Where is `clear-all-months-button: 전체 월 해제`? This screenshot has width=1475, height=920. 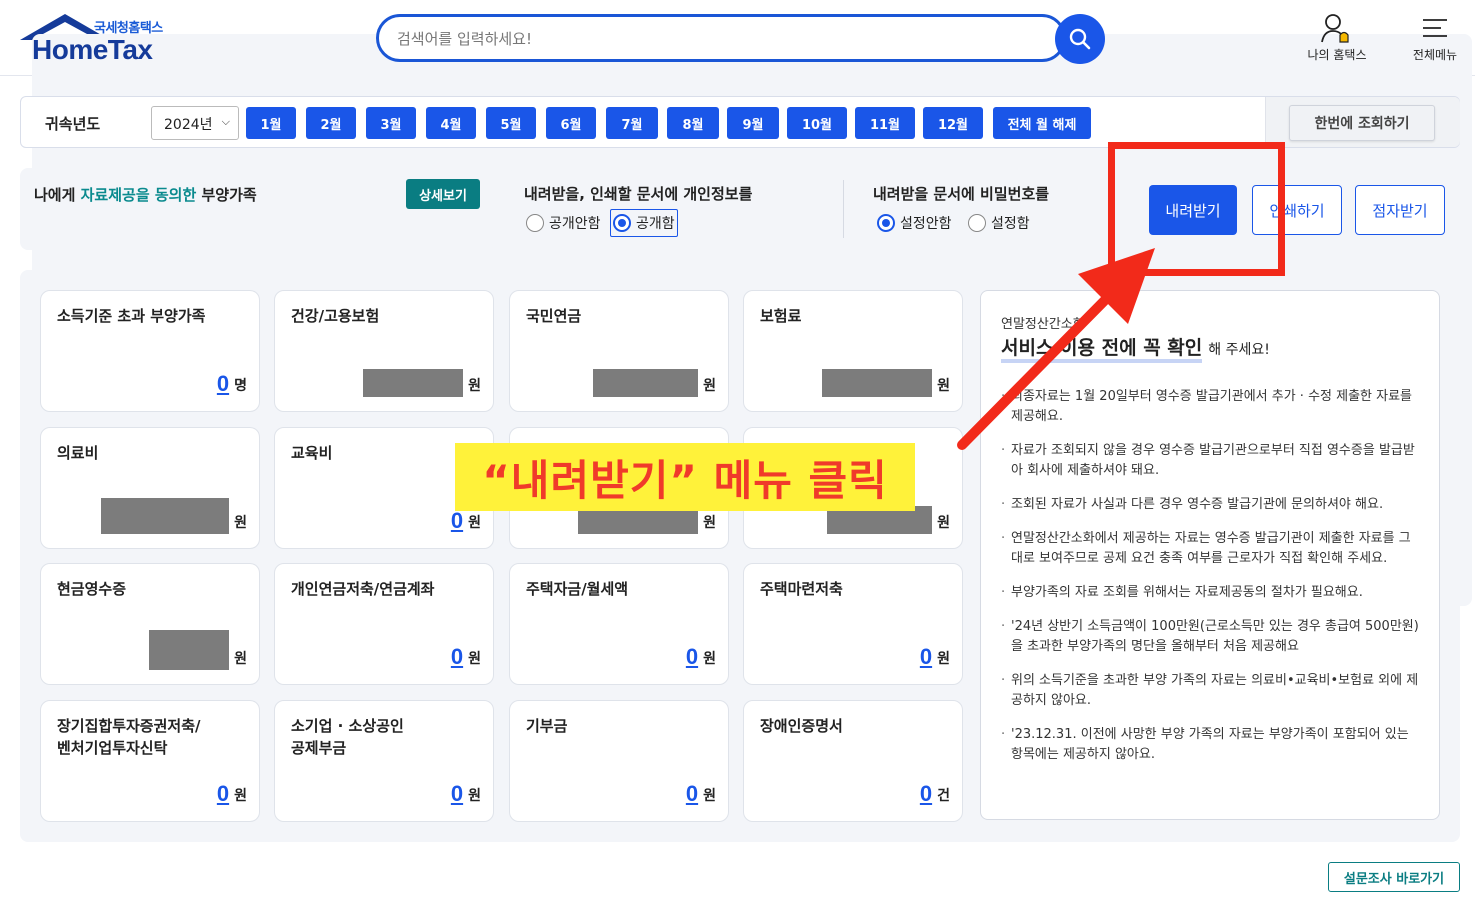 clear-all-months-button: 전체 월 해제 is located at coordinates (1042, 123).